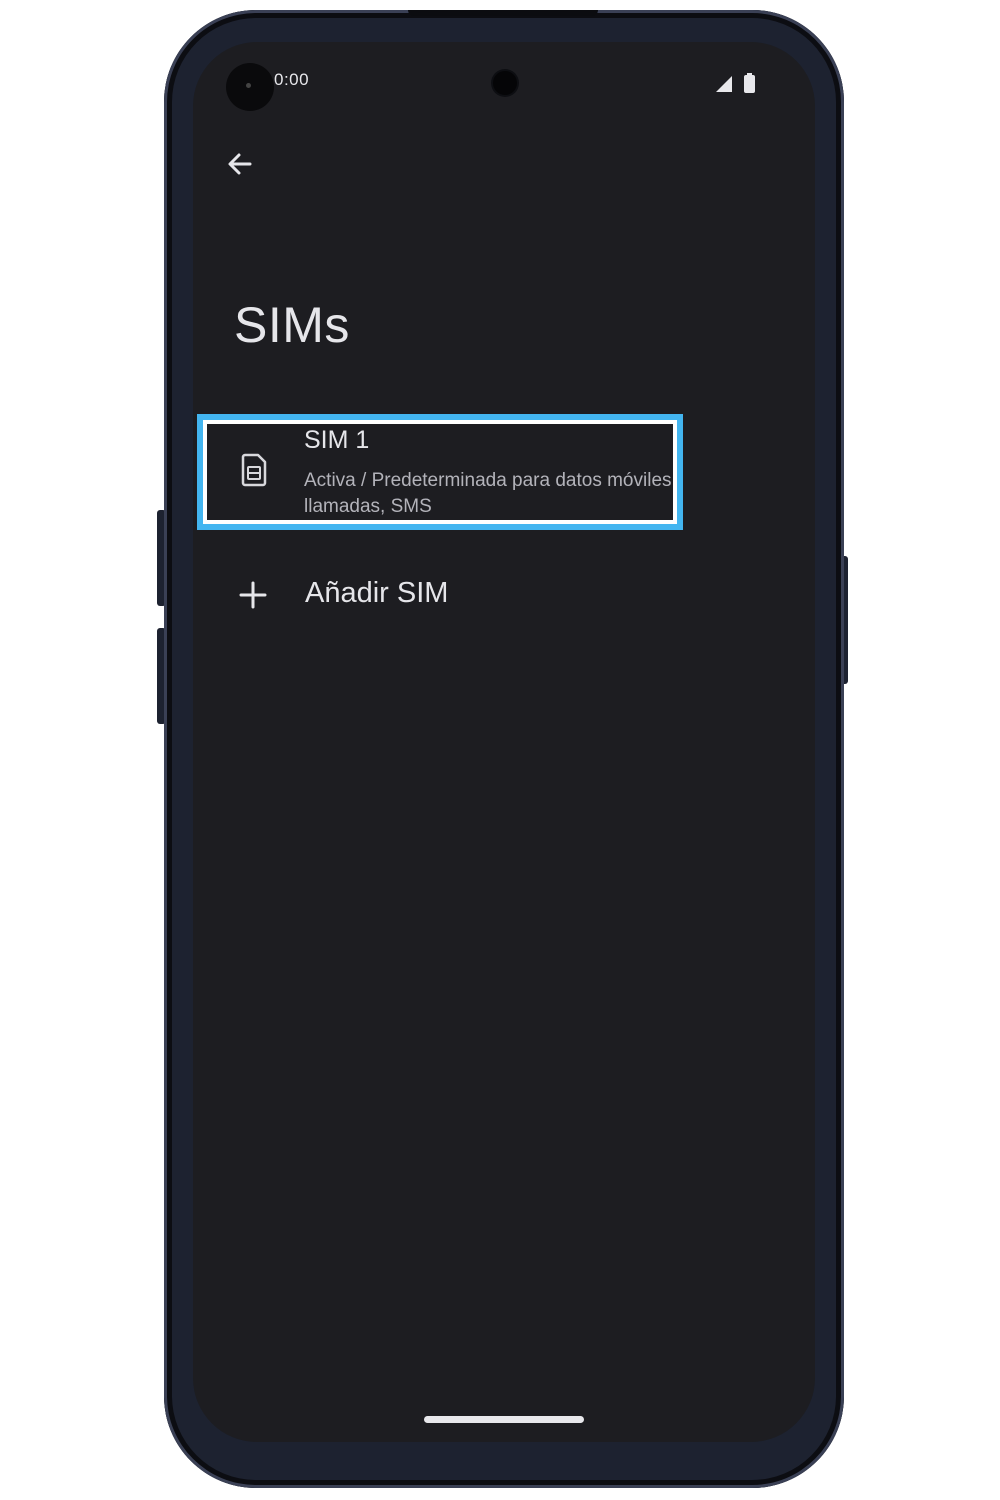 The height and width of the screenshot is (1500, 1000). What do you see at coordinates (240, 164) in the screenshot?
I see `arrow-back-icon` at bounding box center [240, 164].